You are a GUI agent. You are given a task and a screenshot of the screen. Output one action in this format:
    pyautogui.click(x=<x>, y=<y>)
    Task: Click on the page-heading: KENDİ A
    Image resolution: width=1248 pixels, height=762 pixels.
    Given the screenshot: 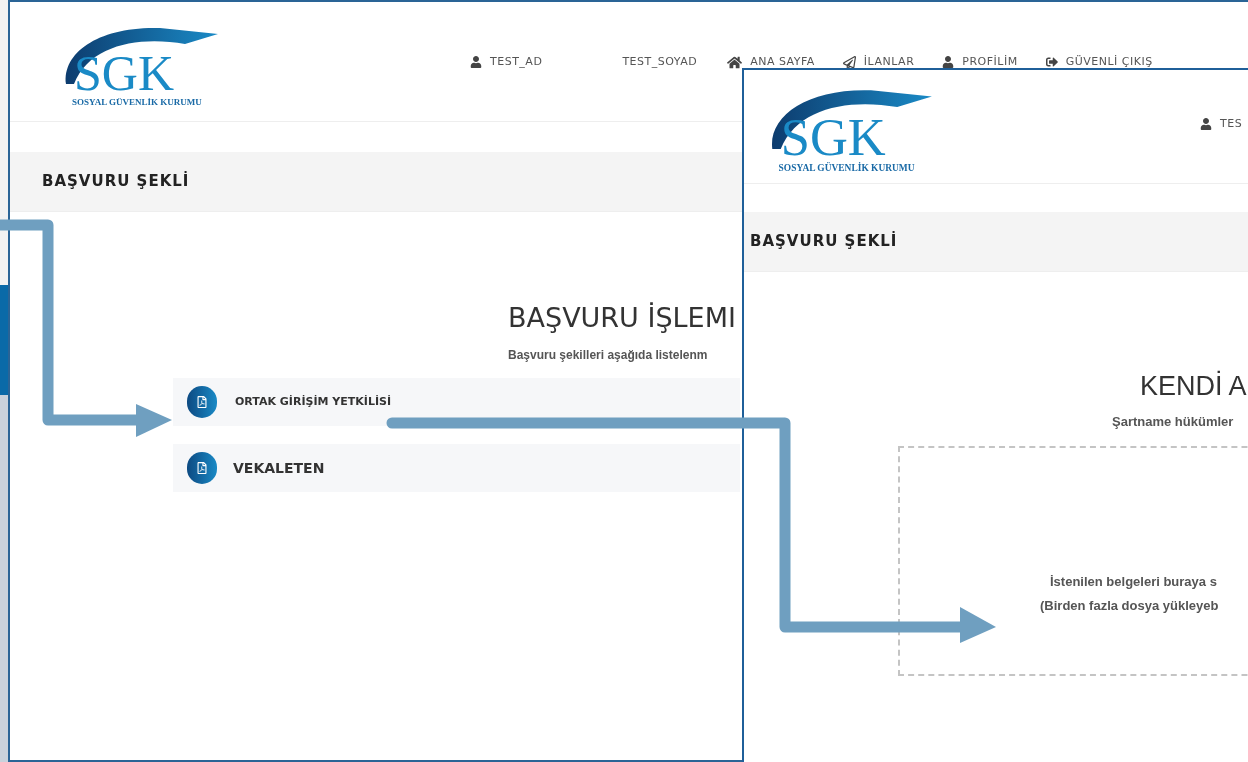 What is the action you would take?
    pyautogui.click(x=1194, y=386)
    